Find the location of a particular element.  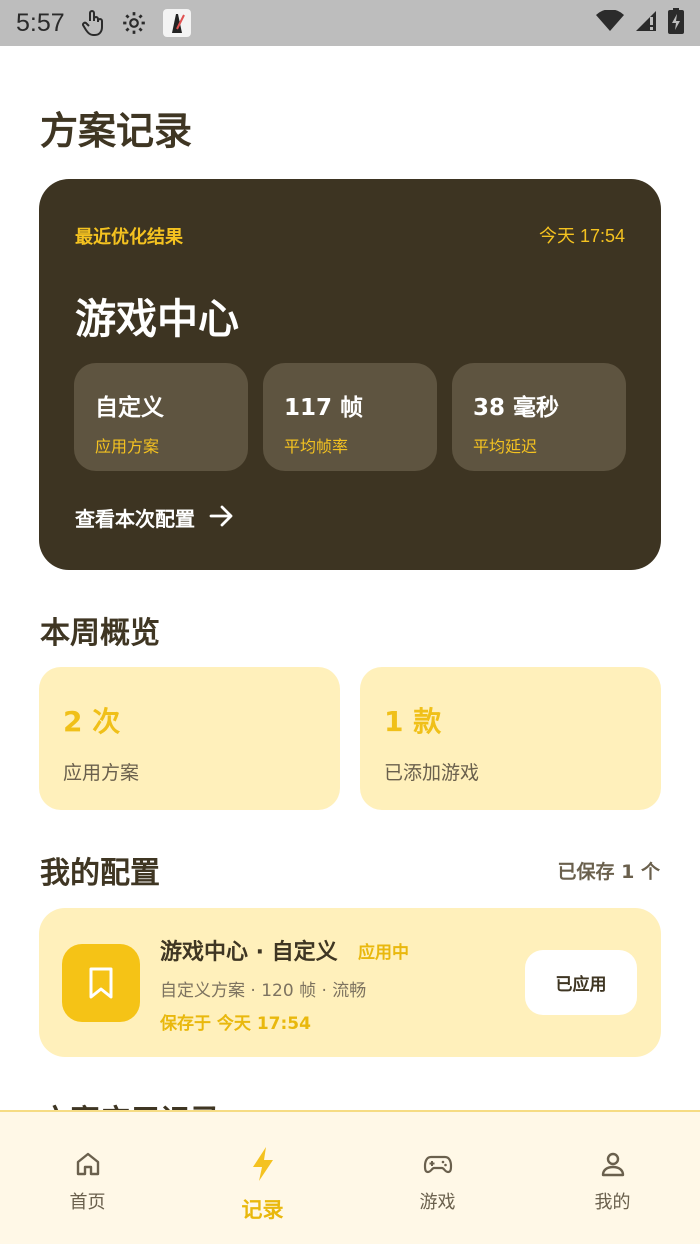

latest-result-game: 游戏中心 is located at coordinates (157, 319).